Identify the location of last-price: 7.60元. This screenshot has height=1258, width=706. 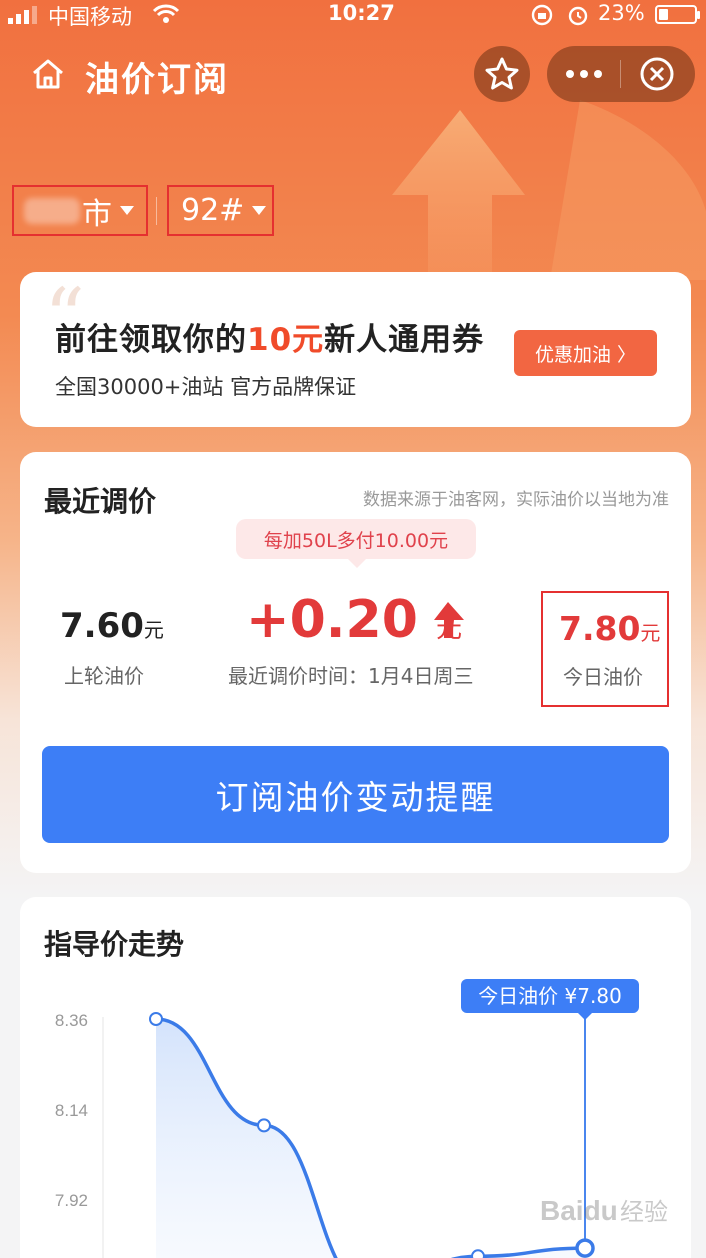
(112, 626).